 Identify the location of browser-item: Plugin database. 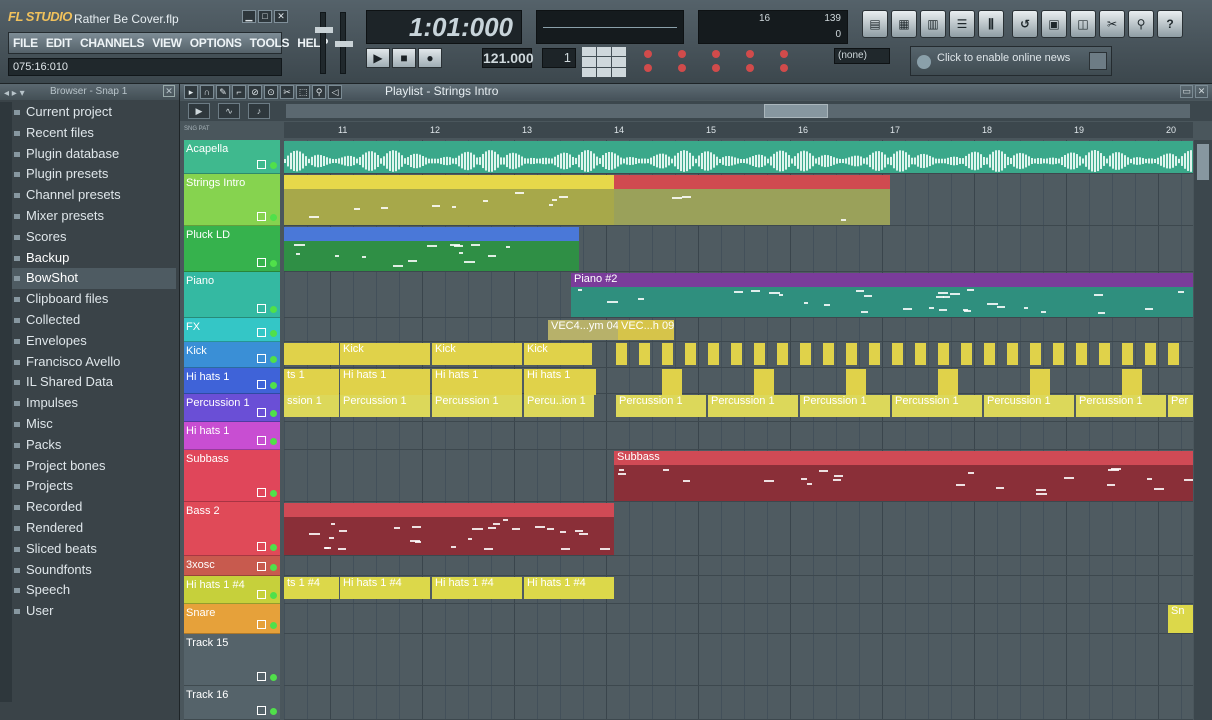
(94, 154).